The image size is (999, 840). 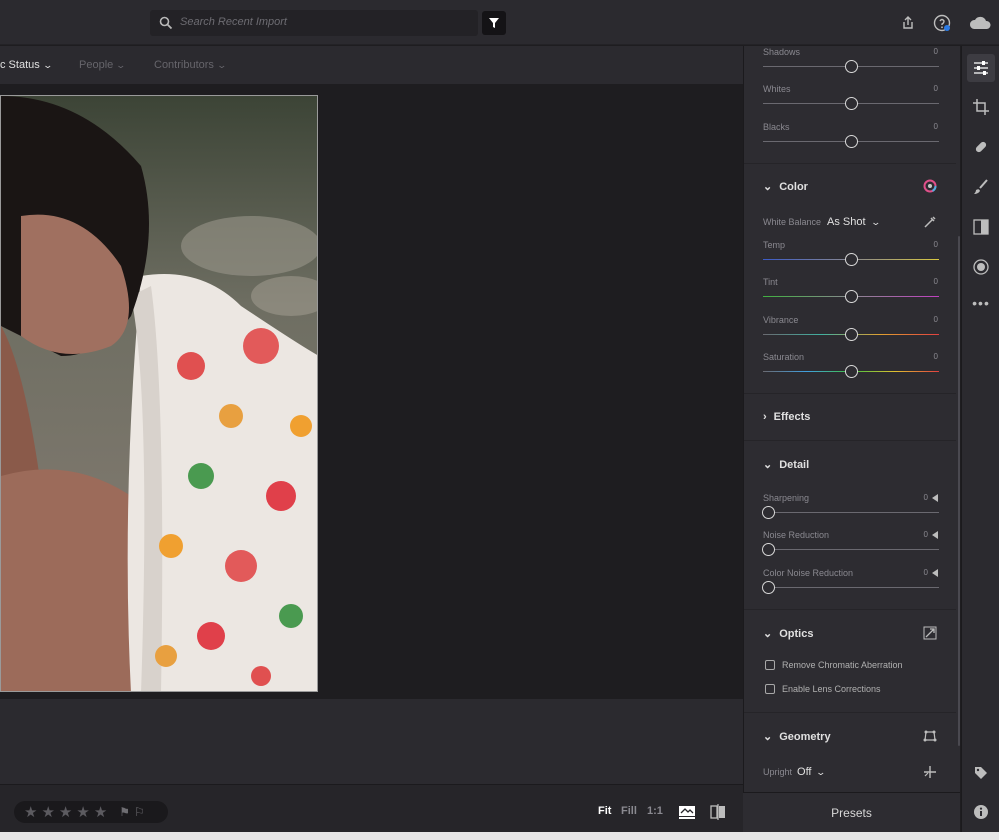 I want to click on panel-scrollbar, so click(x=959, y=491).